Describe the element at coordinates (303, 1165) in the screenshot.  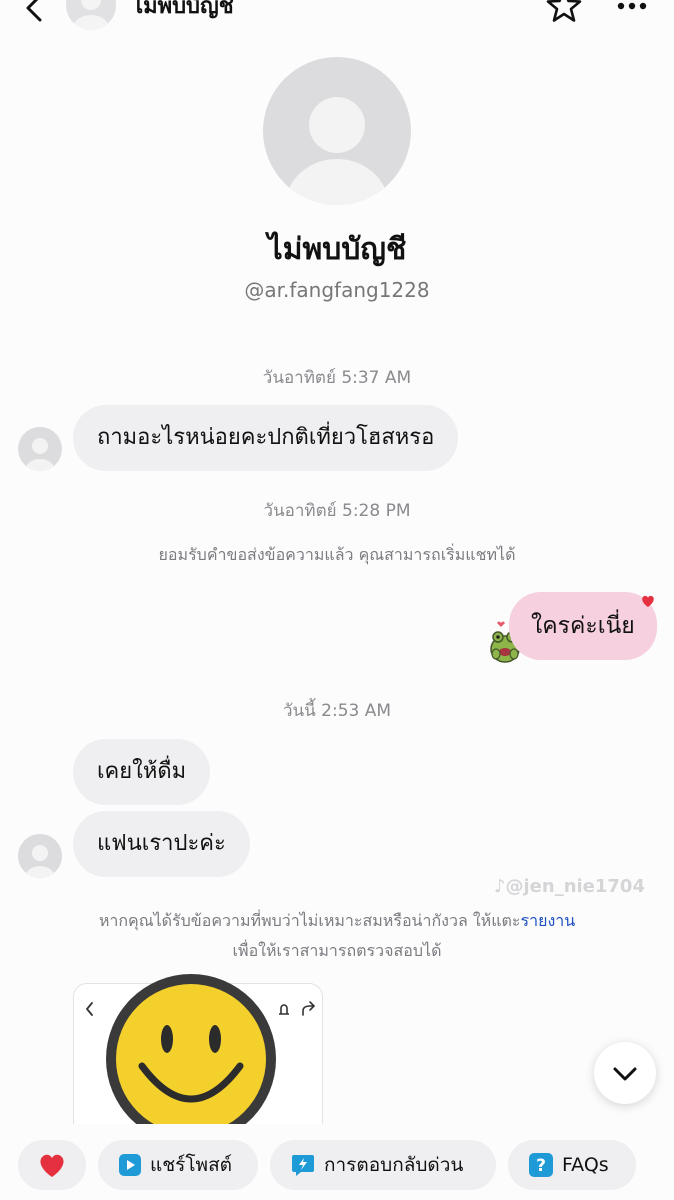
I see `lightning-icon` at that location.